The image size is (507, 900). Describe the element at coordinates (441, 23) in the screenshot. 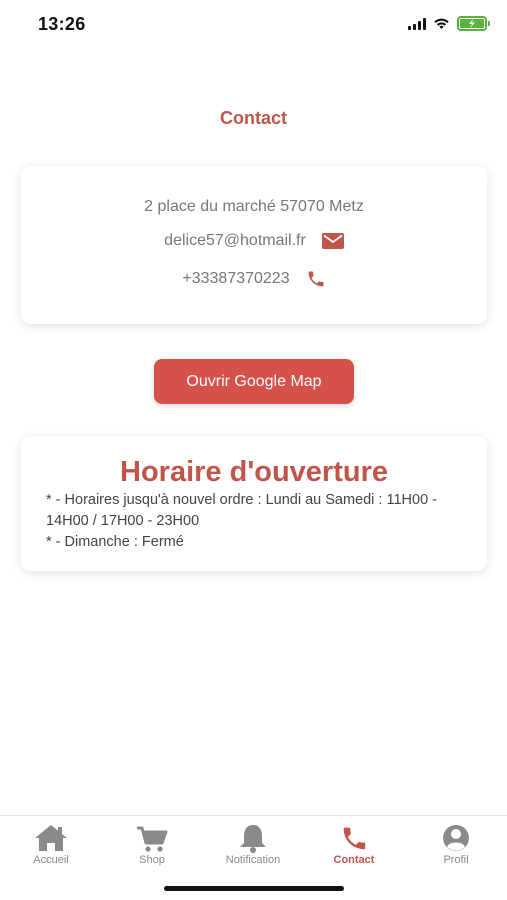

I see `wifi-icon` at that location.